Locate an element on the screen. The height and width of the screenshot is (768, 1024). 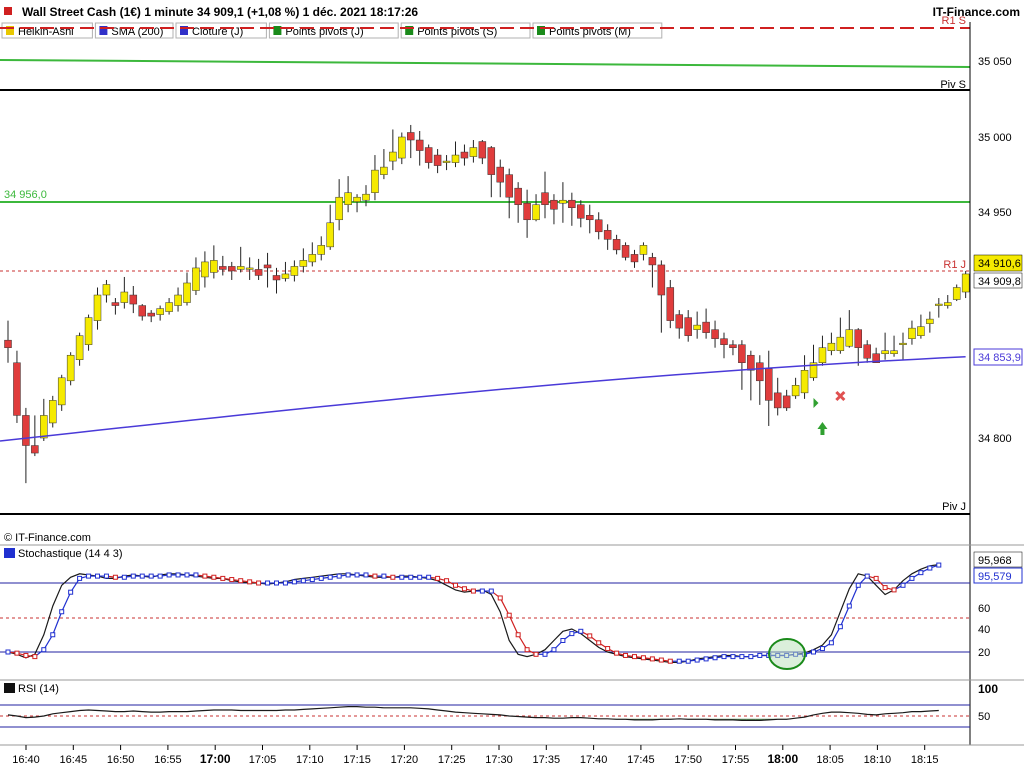
x-tick-label: 17:35 is located at coordinates (547, 760).